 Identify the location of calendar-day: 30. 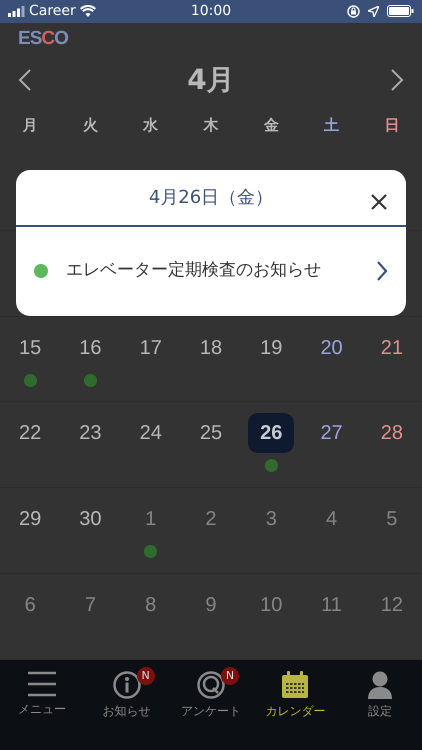
(90, 533).